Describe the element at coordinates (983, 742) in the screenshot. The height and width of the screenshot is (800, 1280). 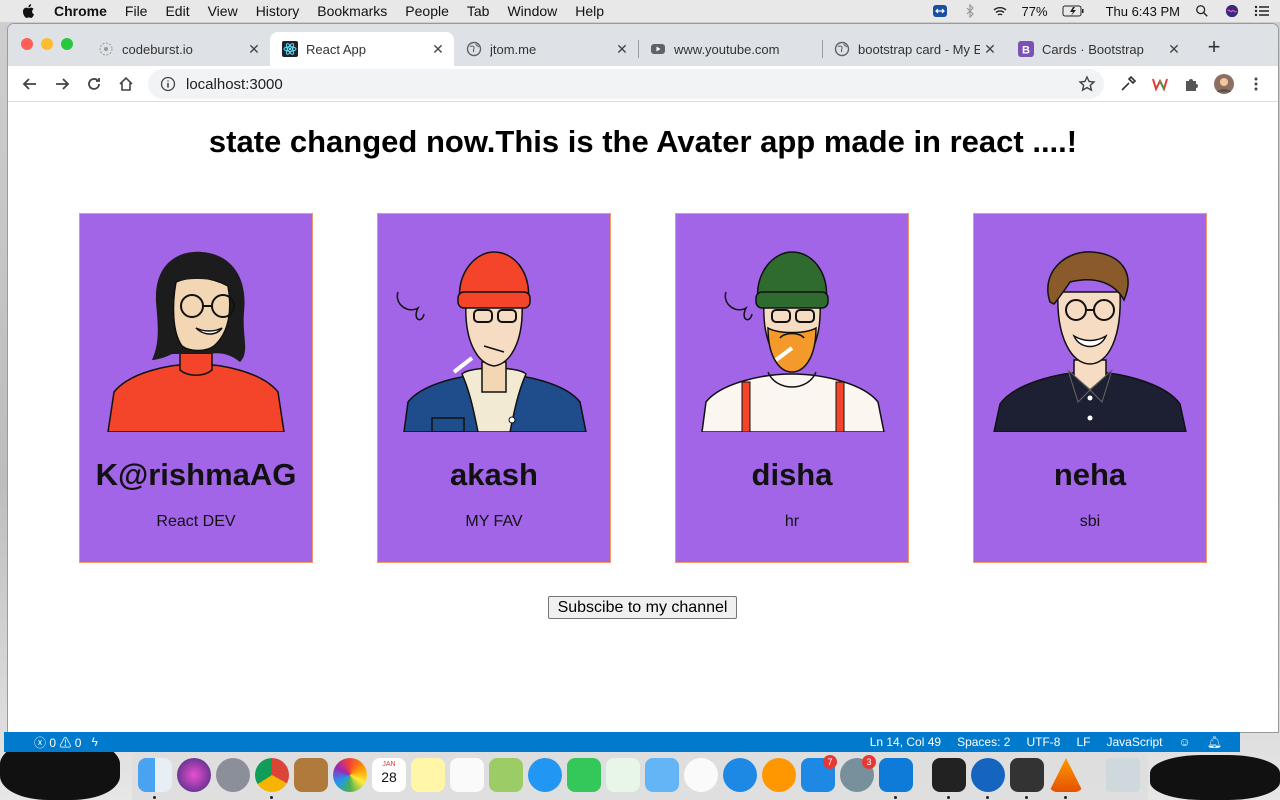
I see `indentation-setting: Spaces: 2` at that location.